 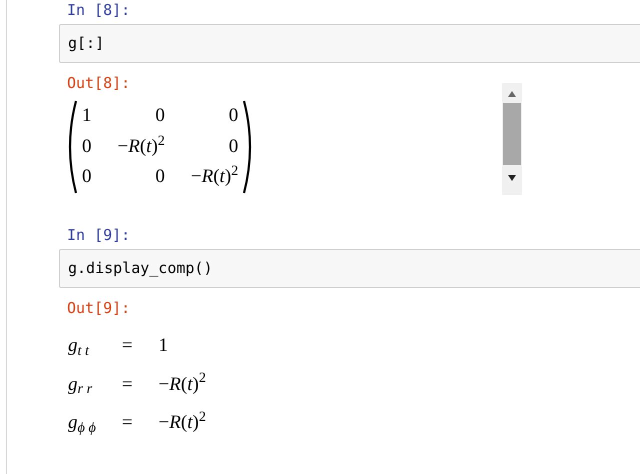 I want to click on scrollbar, so click(x=512, y=139).